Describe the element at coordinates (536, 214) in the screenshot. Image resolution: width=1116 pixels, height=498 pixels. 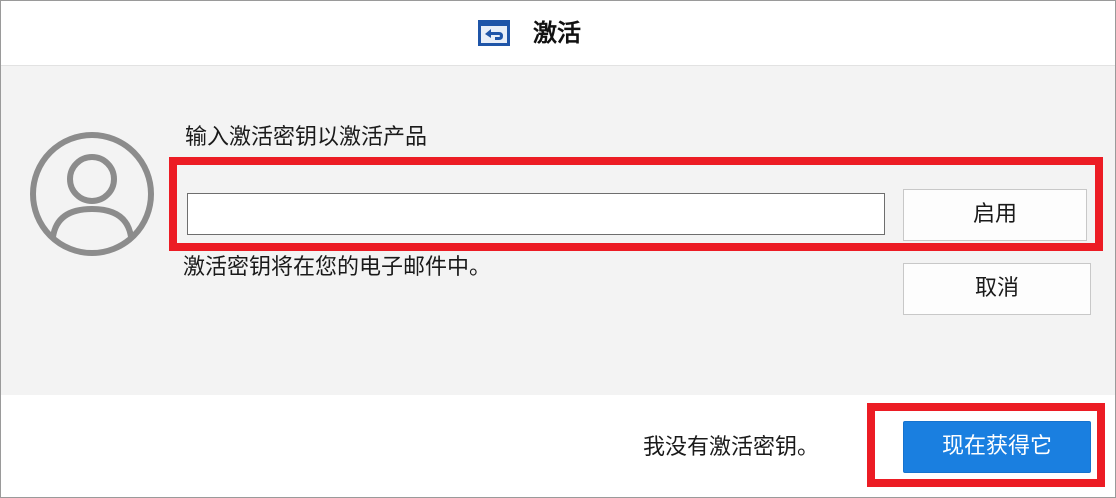
I see `activation-key-input` at that location.